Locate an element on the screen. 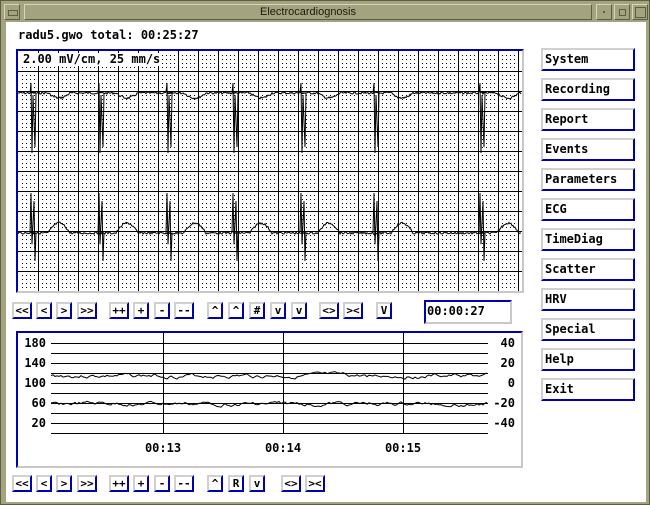  menu-hrv-button: HRV is located at coordinates (588, 299).